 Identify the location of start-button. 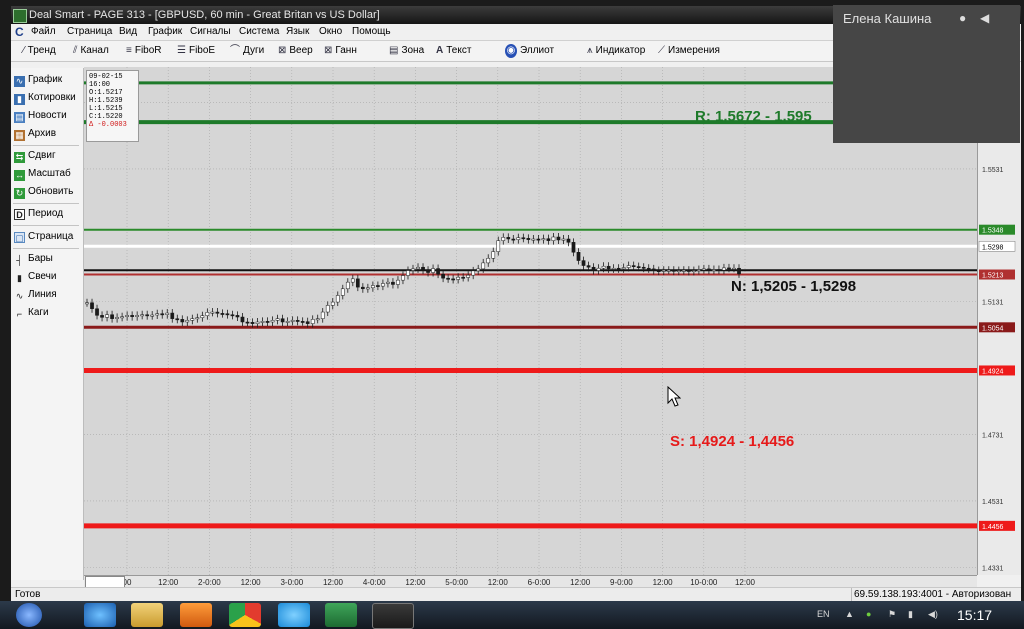
(29, 615).